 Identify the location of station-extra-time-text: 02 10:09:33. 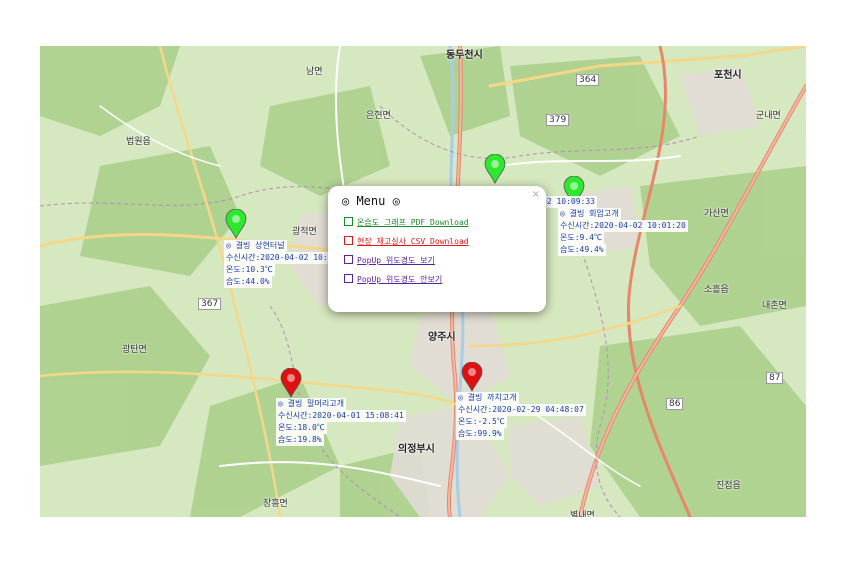
(568, 202).